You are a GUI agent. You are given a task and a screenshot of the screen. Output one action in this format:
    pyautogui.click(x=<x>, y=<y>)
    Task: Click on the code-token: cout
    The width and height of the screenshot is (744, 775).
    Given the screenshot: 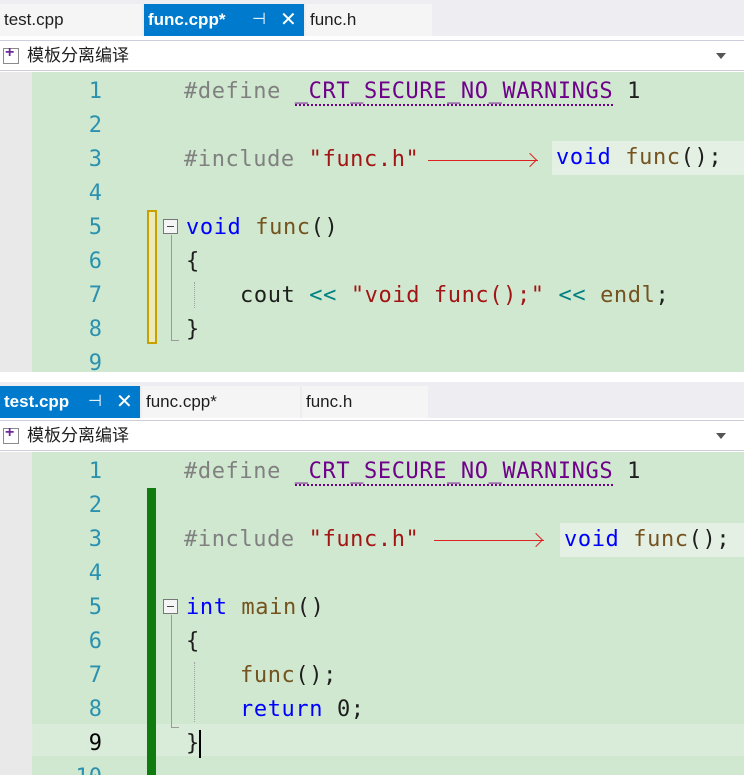 What is the action you would take?
    pyautogui.click(x=268, y=295)
    